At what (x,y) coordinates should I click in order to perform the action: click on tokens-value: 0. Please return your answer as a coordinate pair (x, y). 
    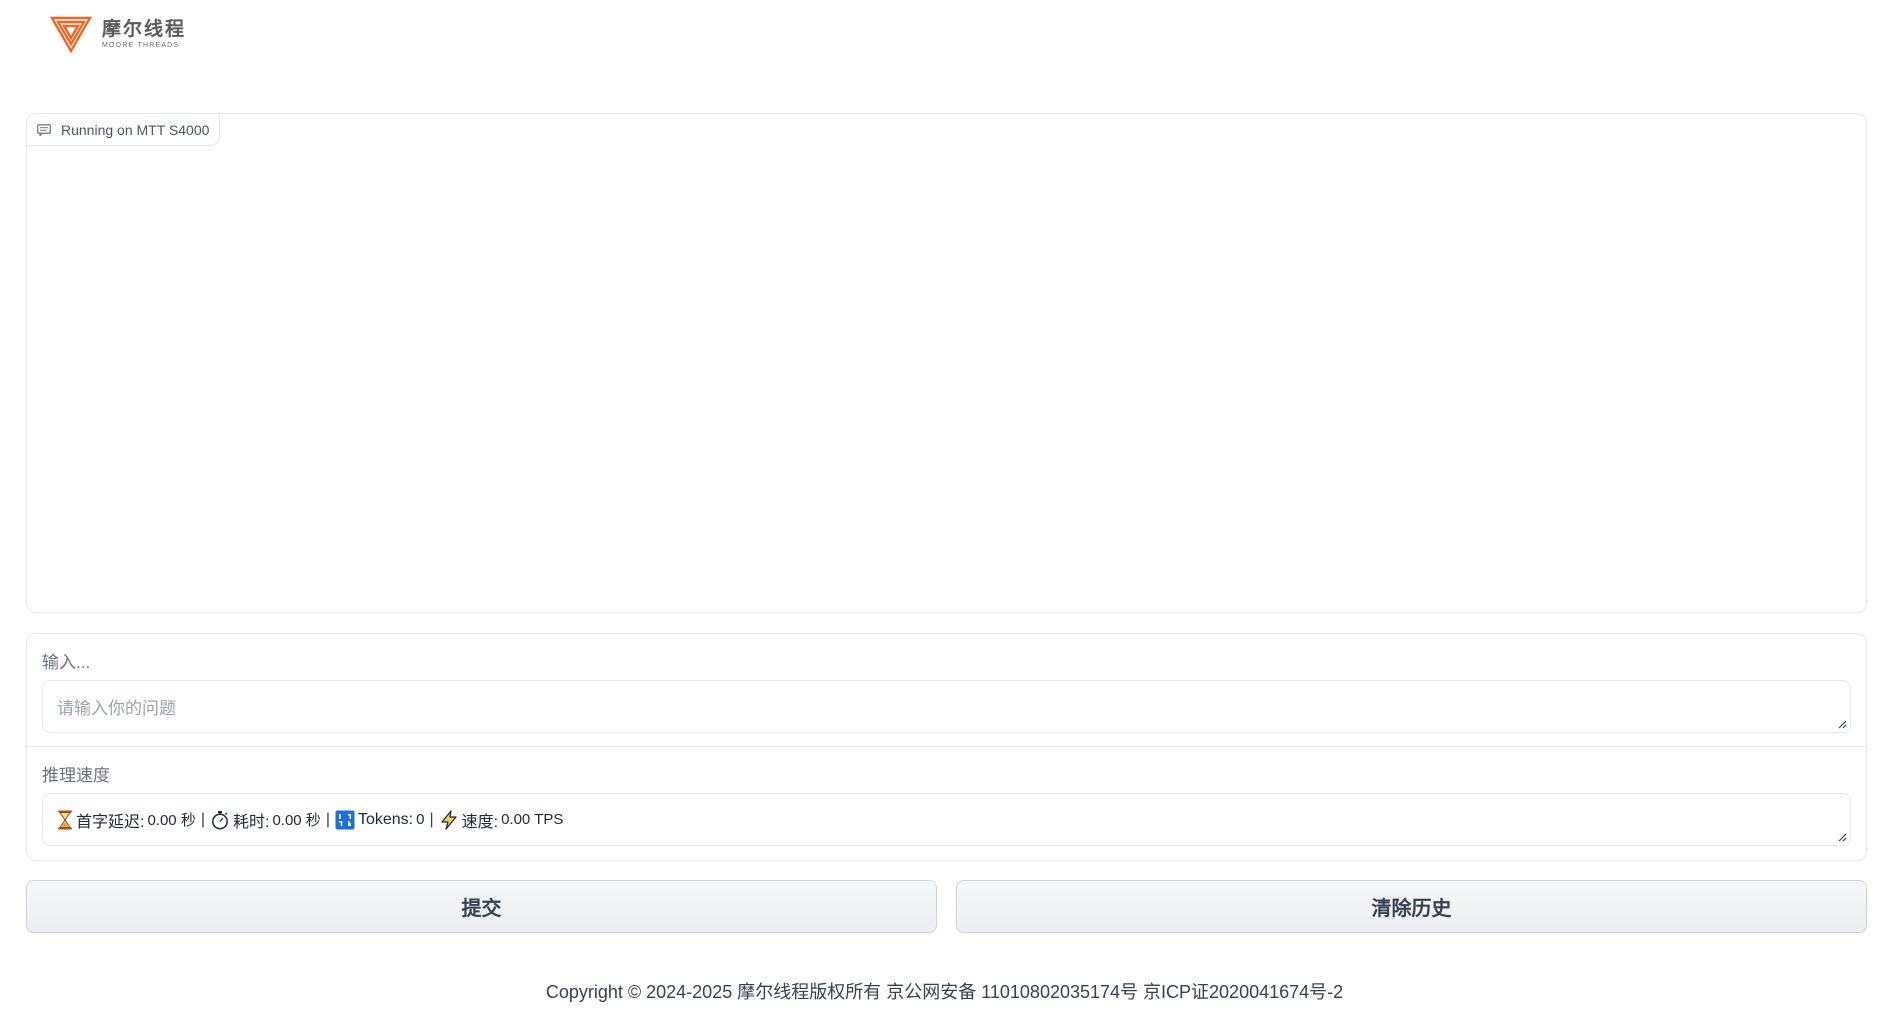
    Looking at the image, I should click on (420, 819).